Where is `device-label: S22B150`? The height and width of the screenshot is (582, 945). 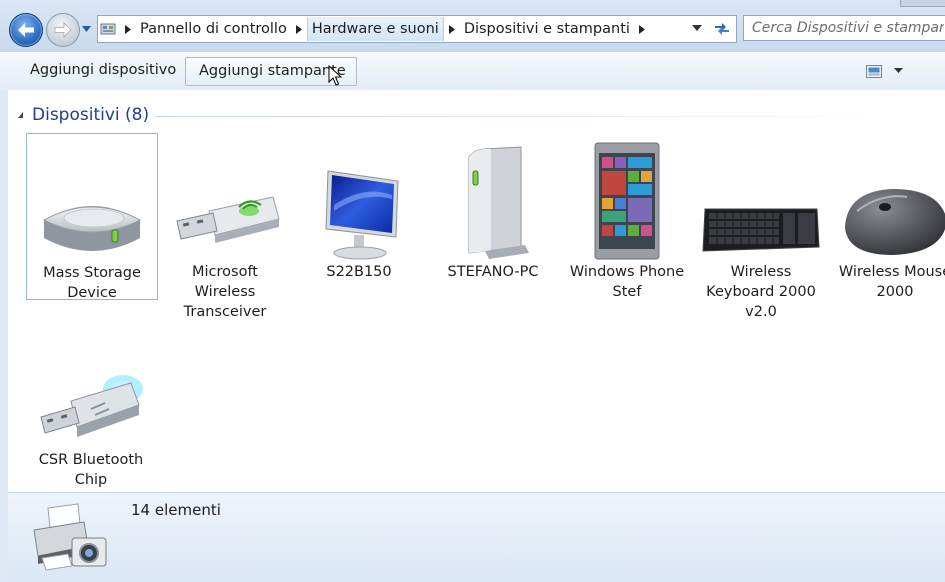
device-label: S22B150 is located at coordinates (359, 272).